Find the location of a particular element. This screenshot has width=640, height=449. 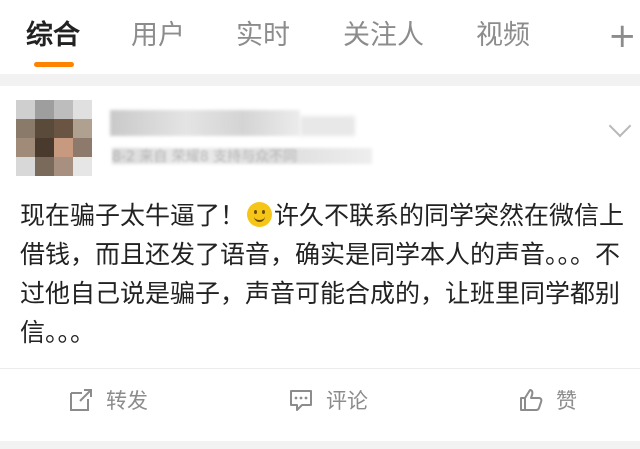

thumbs-up-icon is located at coordinates (531, 400).